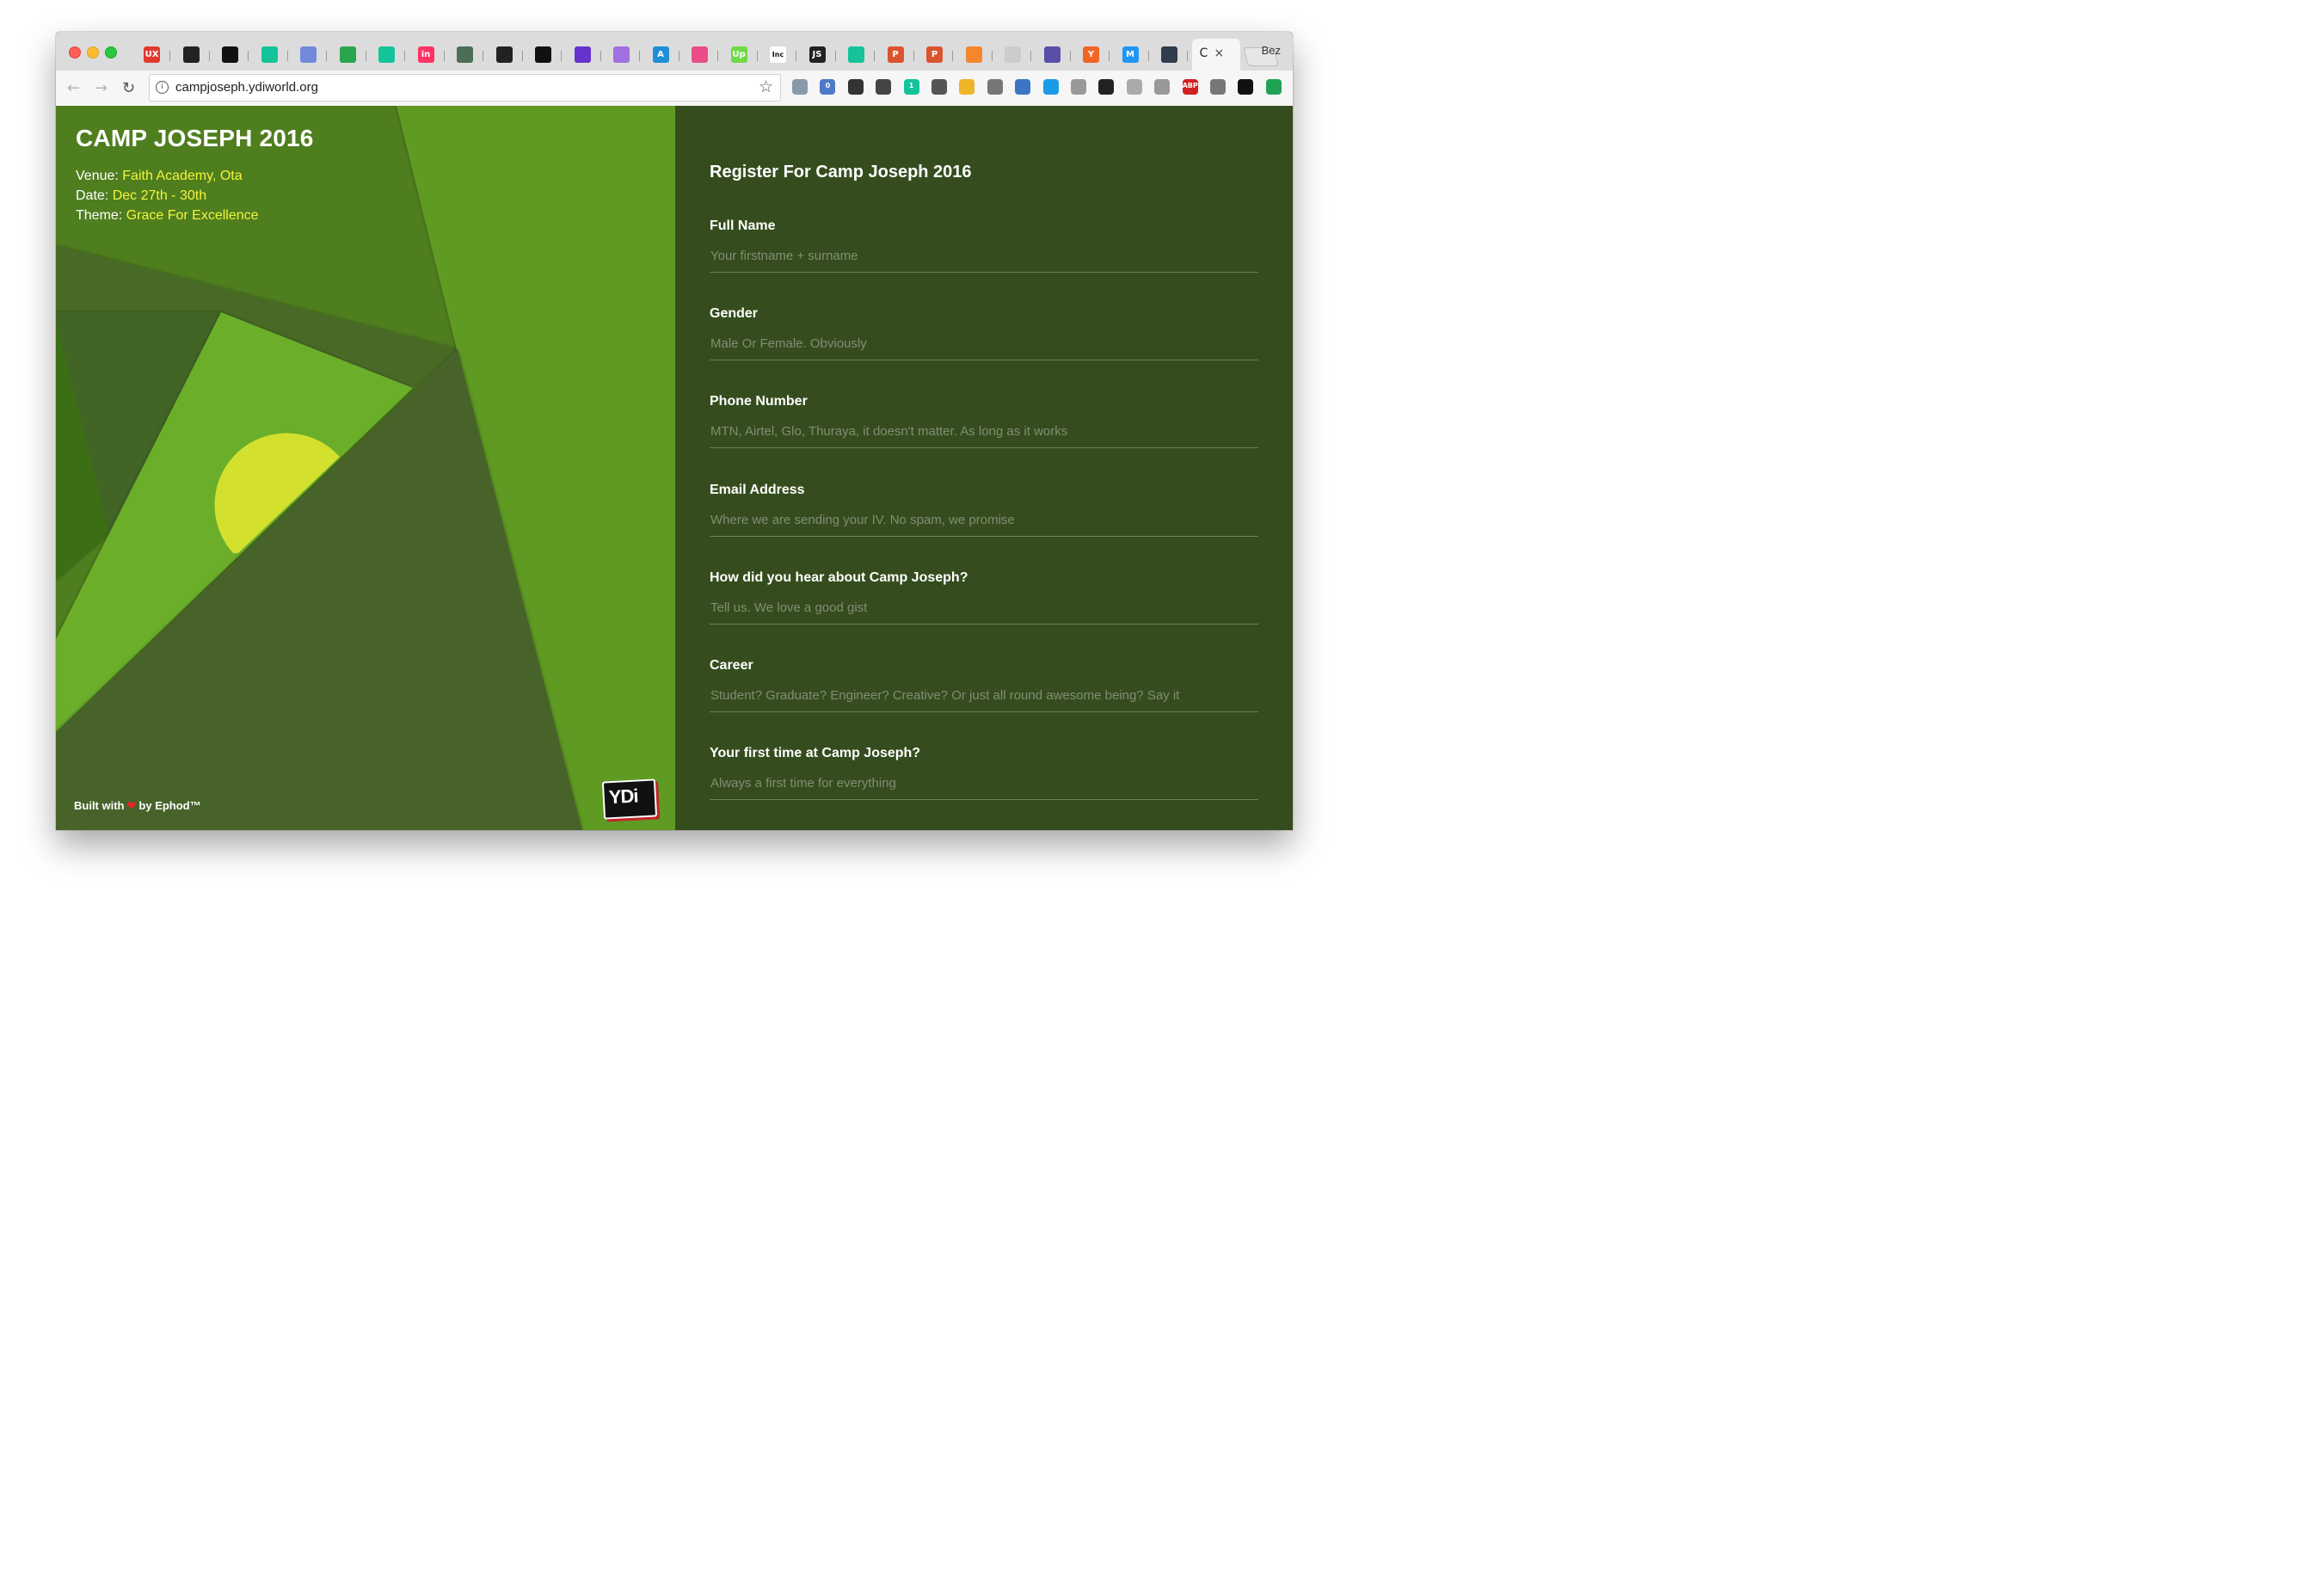 This screenshot has width=2324, height=1569. What do you see at coordinates (738, 55) in the screenshot?
I see `upwork-icon: Up` at bounding box center [738, 55].